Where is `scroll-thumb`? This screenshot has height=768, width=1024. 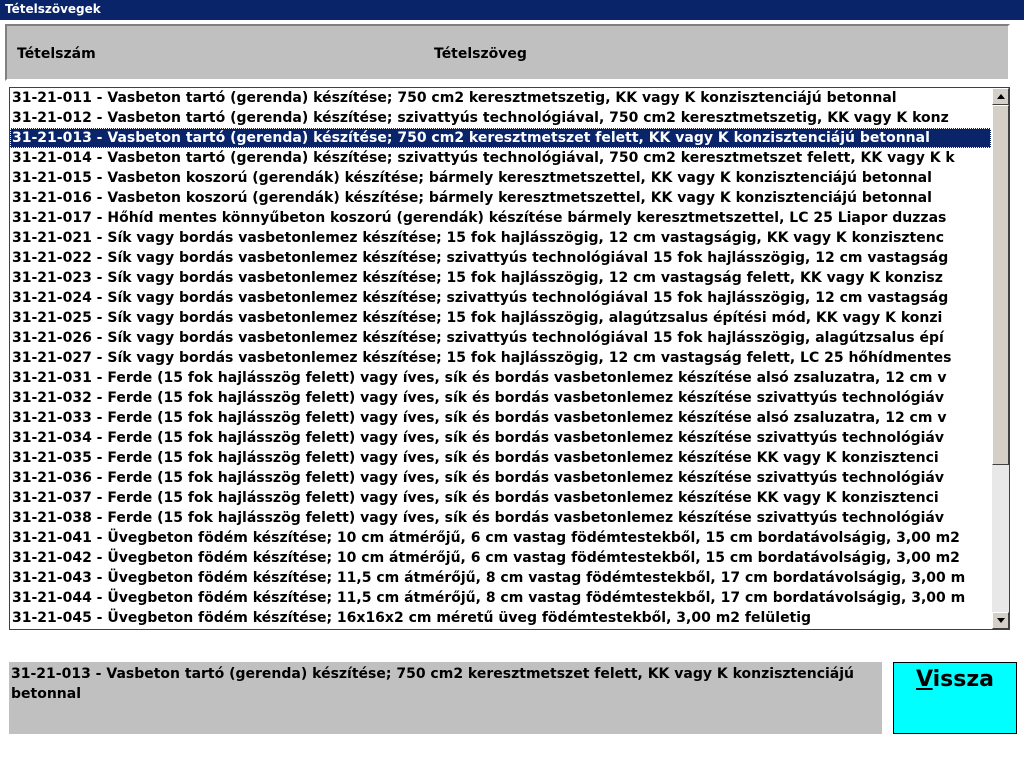
scroll-thumb is located at coordinates (1000, 285).